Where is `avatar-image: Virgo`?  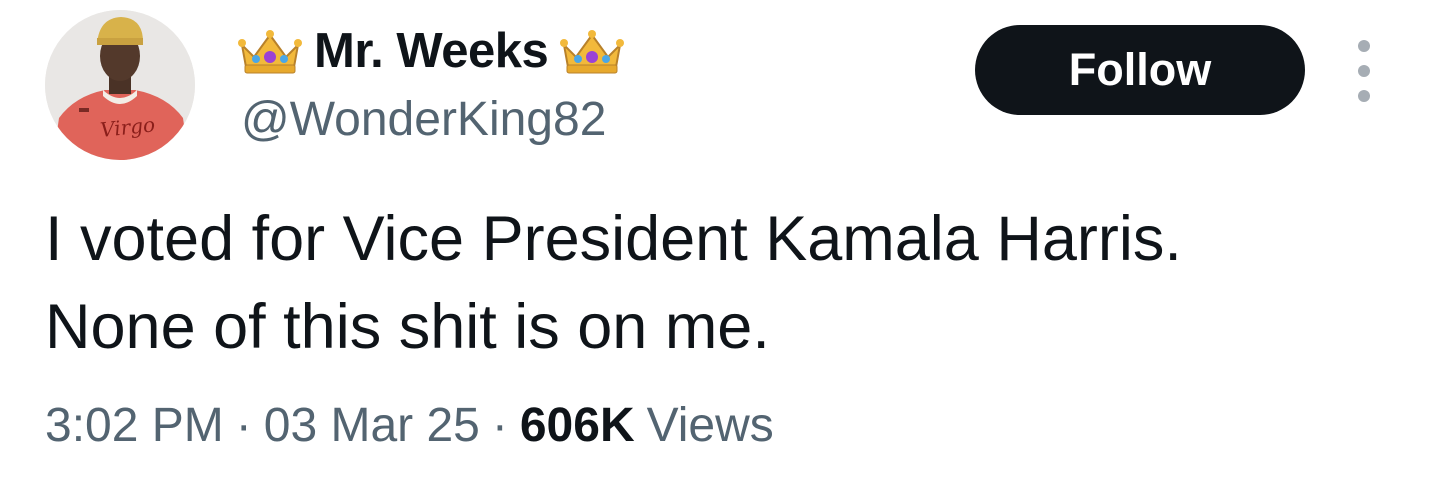
avatar-image: Virgo is located at coordinates (120, 85).